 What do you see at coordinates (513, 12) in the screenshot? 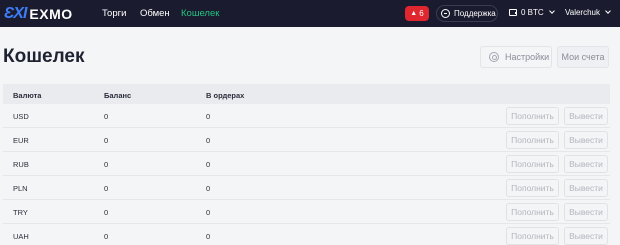
I see `wallet-icon` at bounding box center [513, 12].